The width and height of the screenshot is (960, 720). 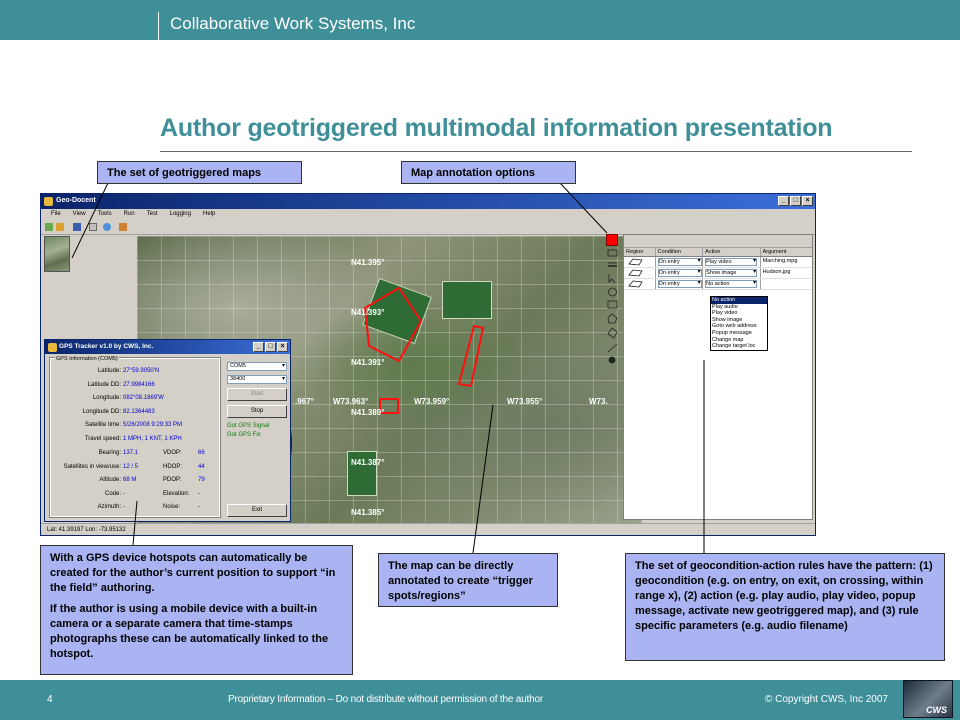 I want to click on page-number: 4, so click(x=50, y=699).